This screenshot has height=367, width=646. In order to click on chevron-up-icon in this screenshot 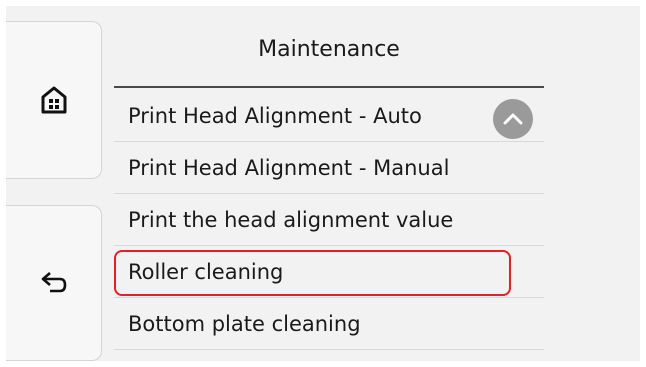, I will do `click(513, 119)`.